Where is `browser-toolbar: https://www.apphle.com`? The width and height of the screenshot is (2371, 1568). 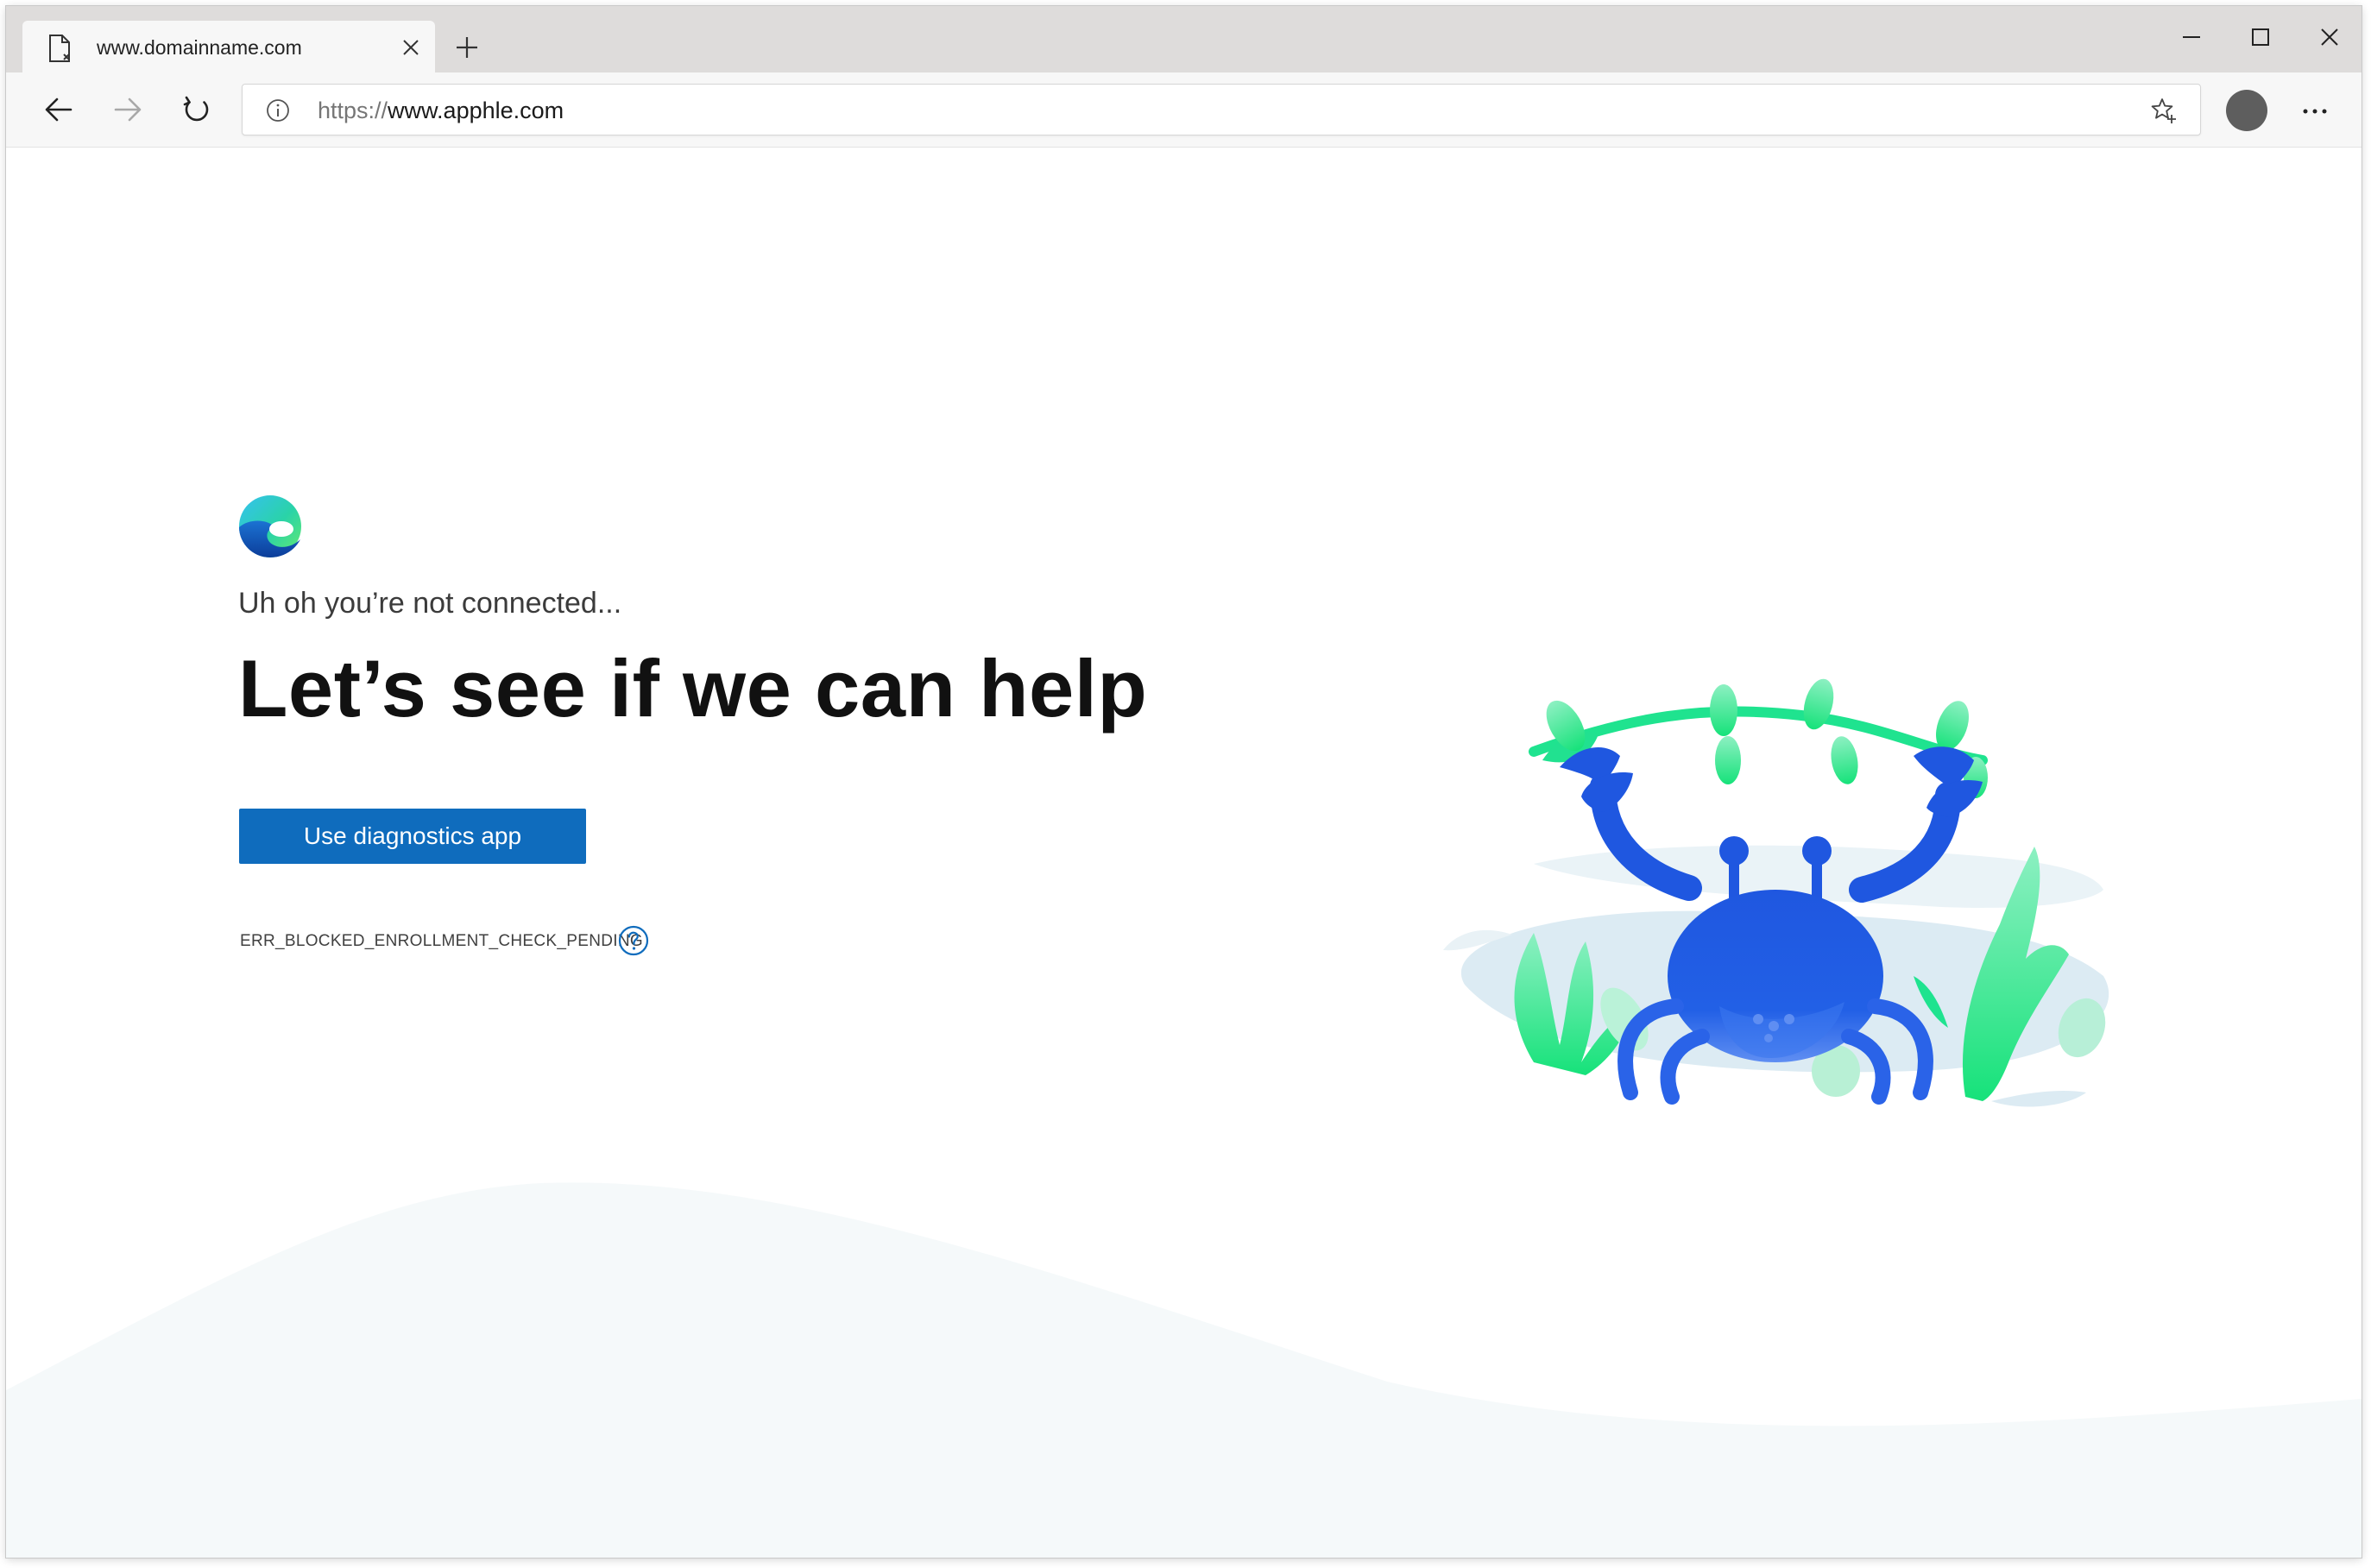
browser-toolbar: https://www.apphle.com is located at coordinates (1184, 110).